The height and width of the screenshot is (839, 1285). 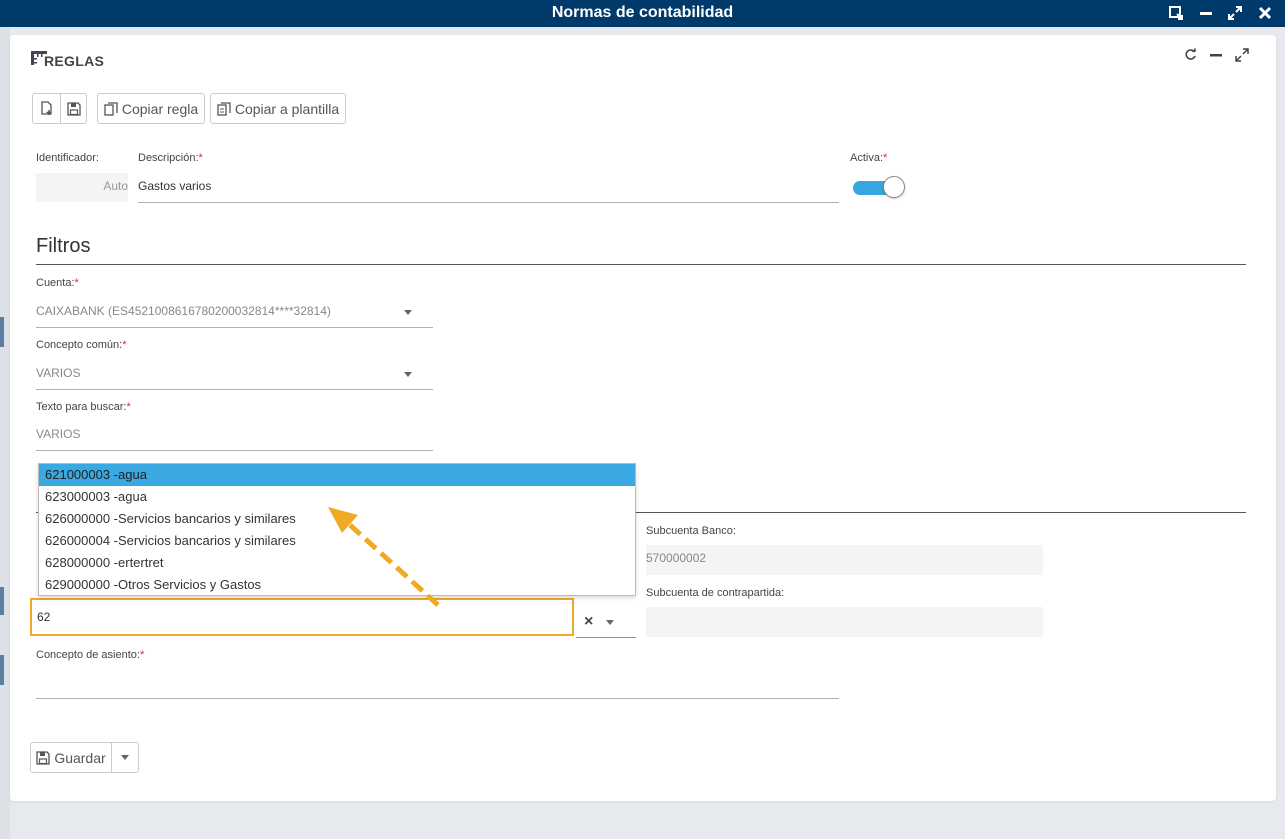 I want to click on save-label: Guardar, so click(x=80, y=757).